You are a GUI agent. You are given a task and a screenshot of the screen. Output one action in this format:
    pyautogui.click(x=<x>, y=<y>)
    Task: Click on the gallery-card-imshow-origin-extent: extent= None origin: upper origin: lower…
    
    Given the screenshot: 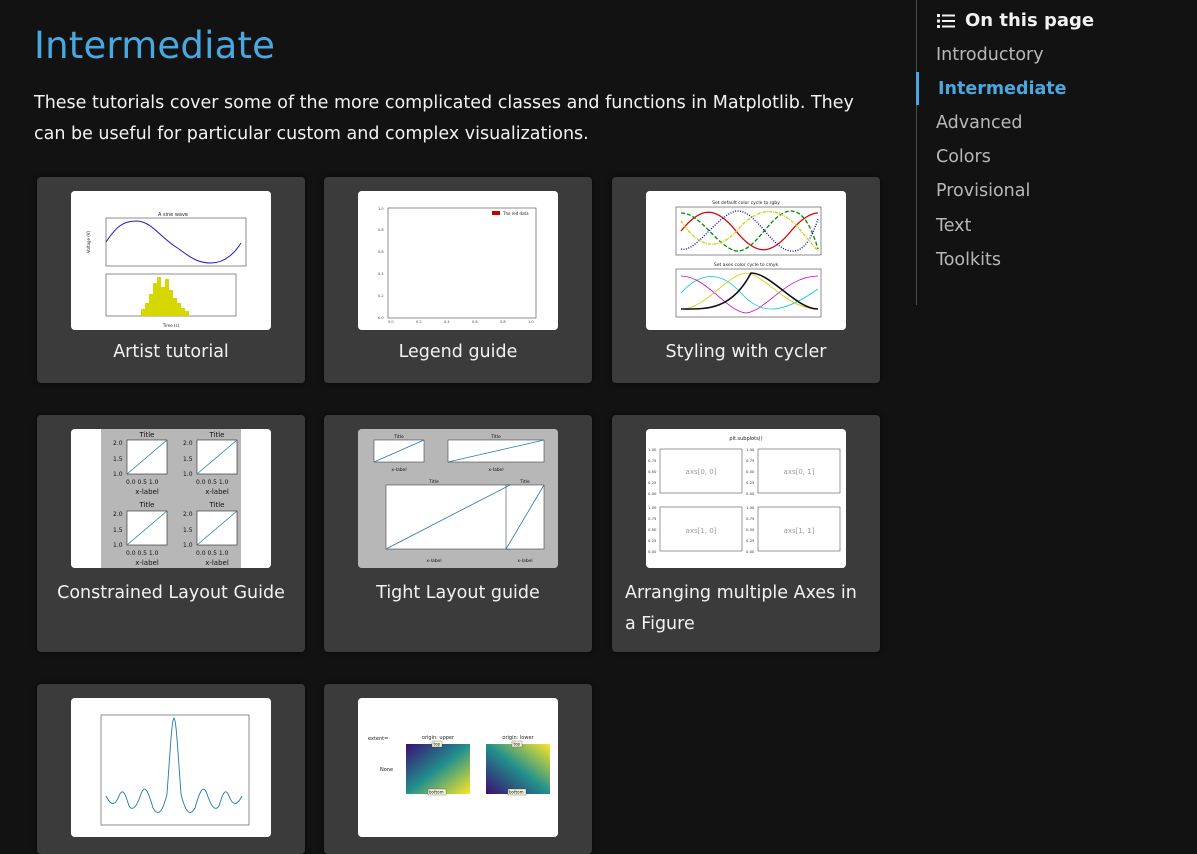 What is the action you would take?
    pyautogui.click(x=458, y=769)
    